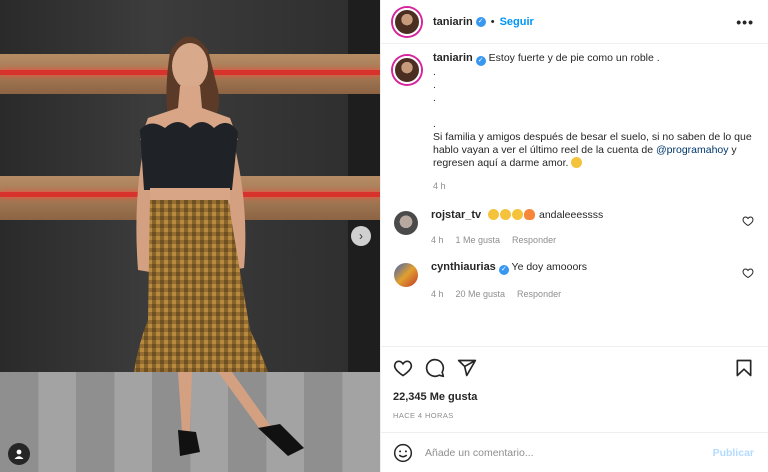  What do you see at coordinates (745, 22) in the screenshot?
I see `more-options-icon: •••` at bounding box center [745, 22].